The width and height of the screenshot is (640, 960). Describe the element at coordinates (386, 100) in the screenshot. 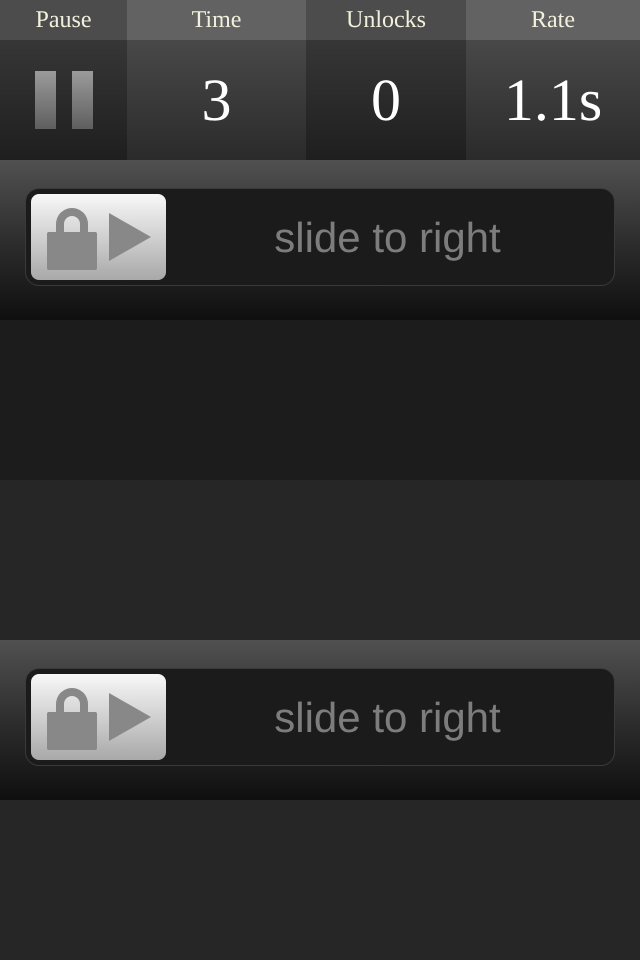

I see `stat-value: 0` at that location.